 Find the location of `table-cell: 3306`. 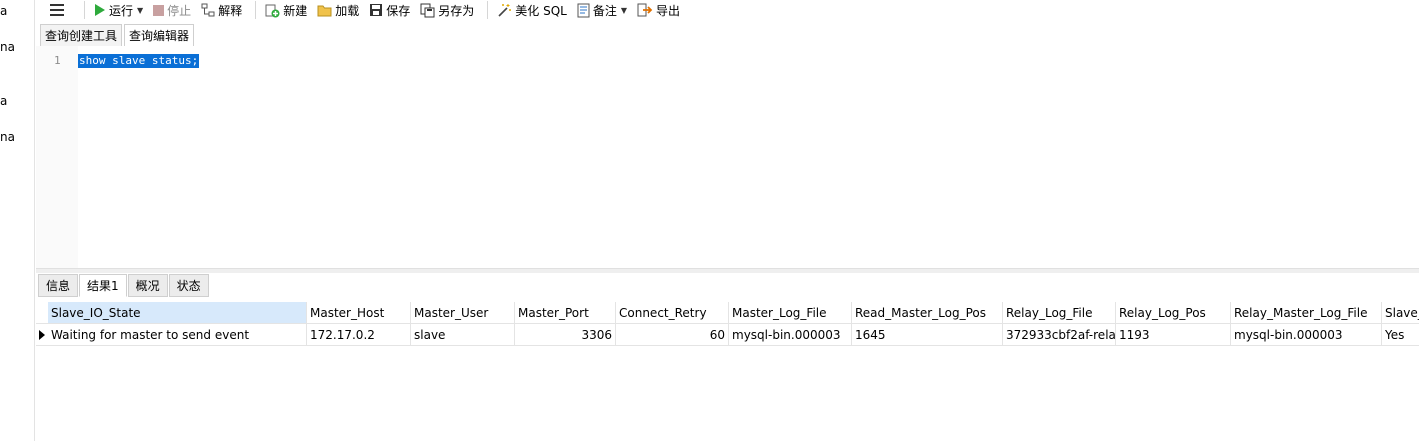

table-cell: 3306 is located at coordinates (565, 335).